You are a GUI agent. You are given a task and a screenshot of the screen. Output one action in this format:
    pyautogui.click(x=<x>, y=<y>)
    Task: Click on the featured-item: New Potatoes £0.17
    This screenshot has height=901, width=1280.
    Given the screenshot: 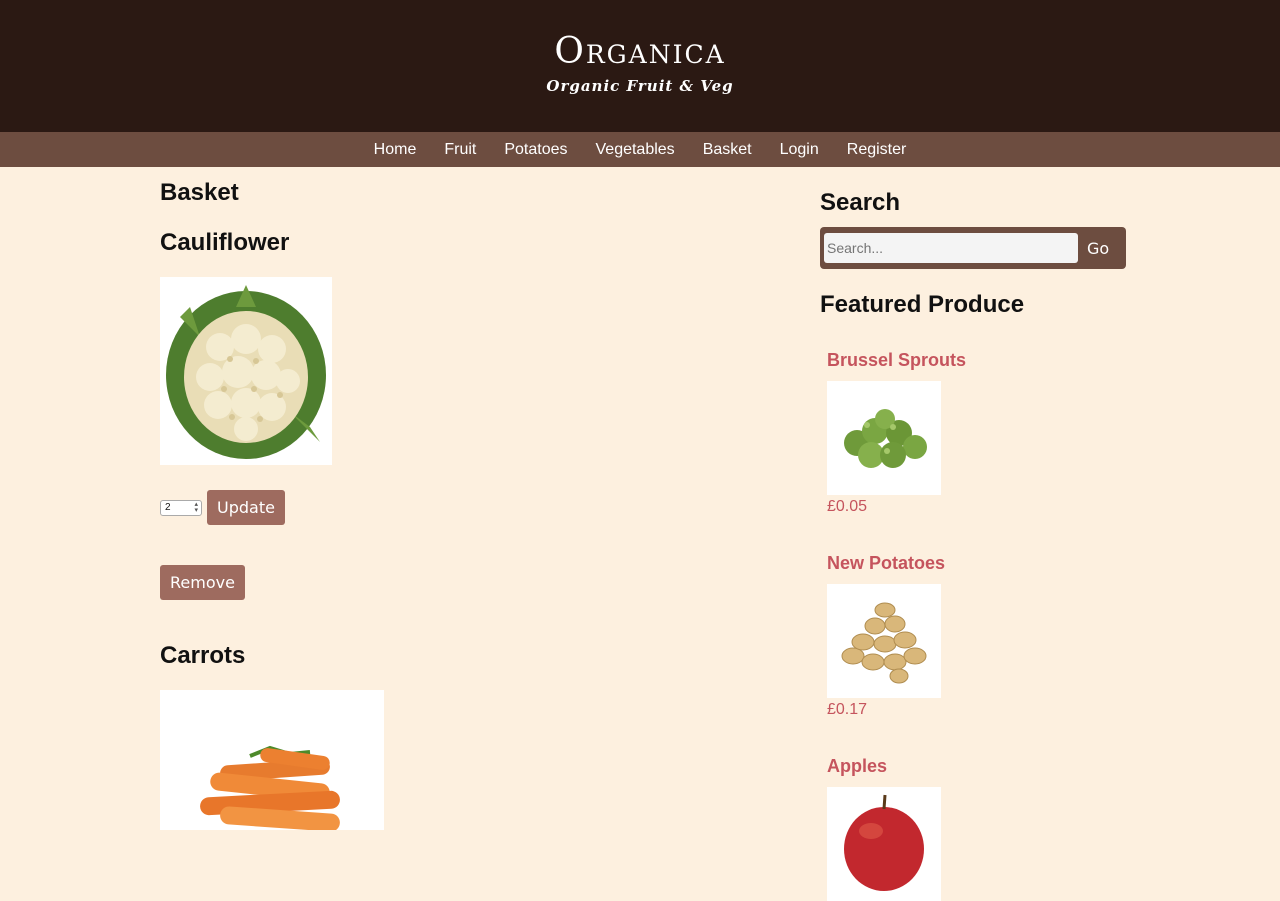 What is the action you would take?
    pyautogui.click(x=976, y=636)
    